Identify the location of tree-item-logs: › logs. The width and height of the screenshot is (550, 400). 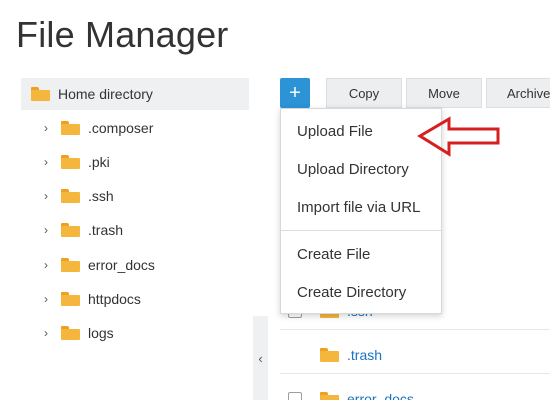
(79, 333).